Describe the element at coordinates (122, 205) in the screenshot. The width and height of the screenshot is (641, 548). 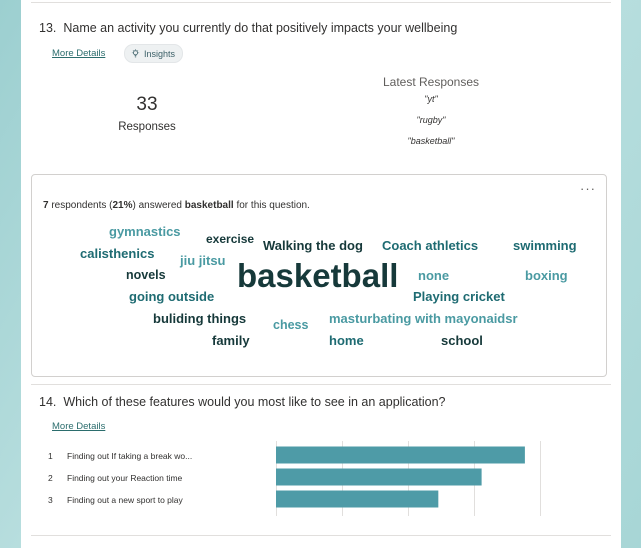
I see `respondent-percent: 21%` at that location.